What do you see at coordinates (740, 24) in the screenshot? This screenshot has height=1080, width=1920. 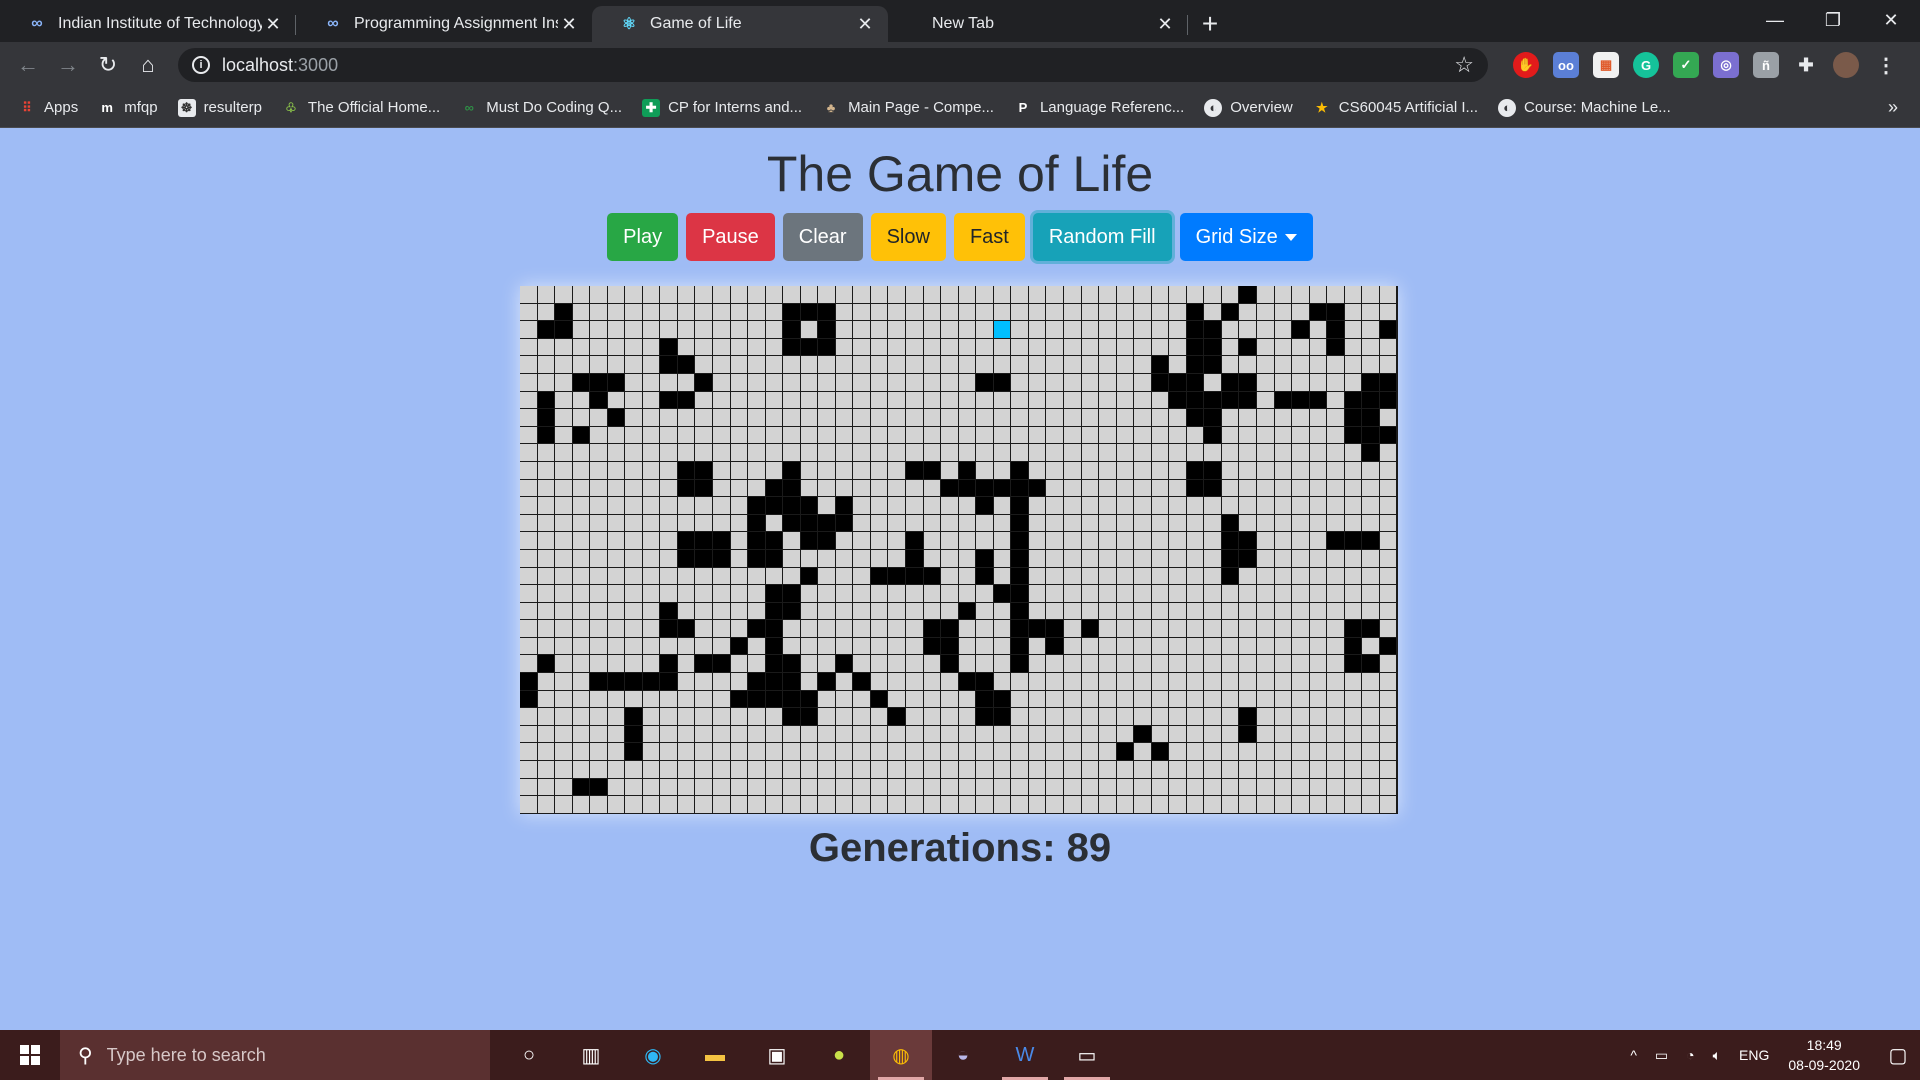 I see `tab-game-of-life: ⚛ Game of Life ✕` at bounding box center [740, 24].